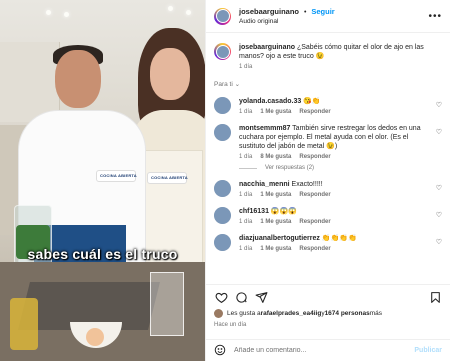 This screenshot has width=450, height=361. I want to click on comment-username: chf16131, so click(254, 211).